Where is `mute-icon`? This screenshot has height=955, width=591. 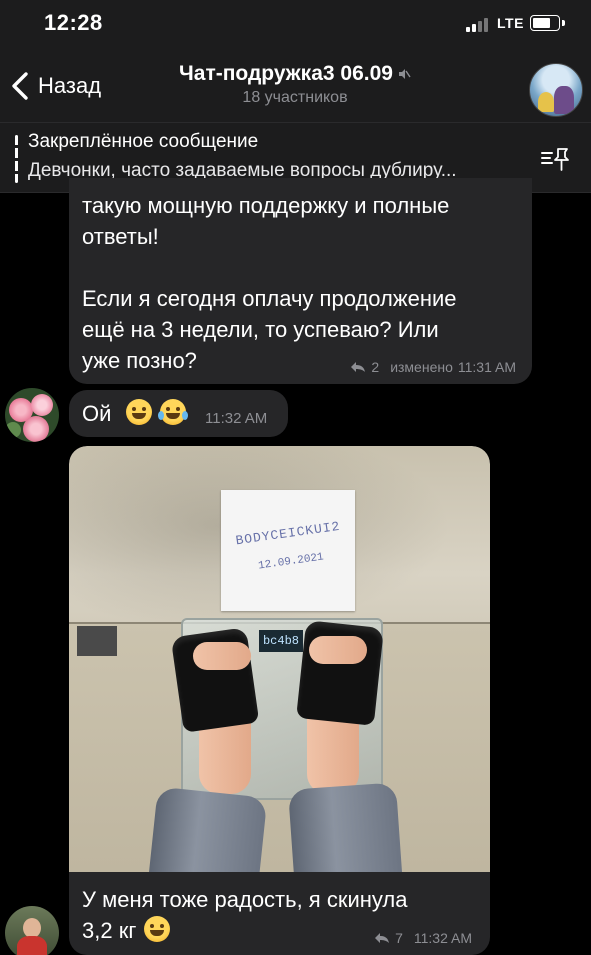
mute-icon is located at coordinates (404, 74).